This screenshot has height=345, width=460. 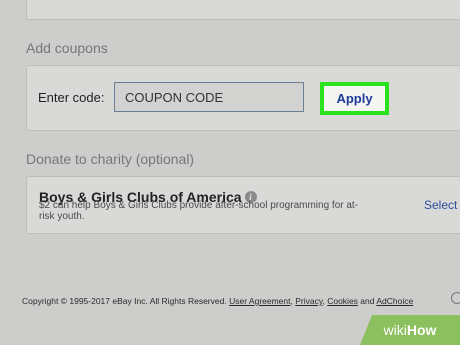 What do you see at coordinates (440, 205) in the screenshot?
I see `select-charity-link: Select` at bounding box center [440, 205].